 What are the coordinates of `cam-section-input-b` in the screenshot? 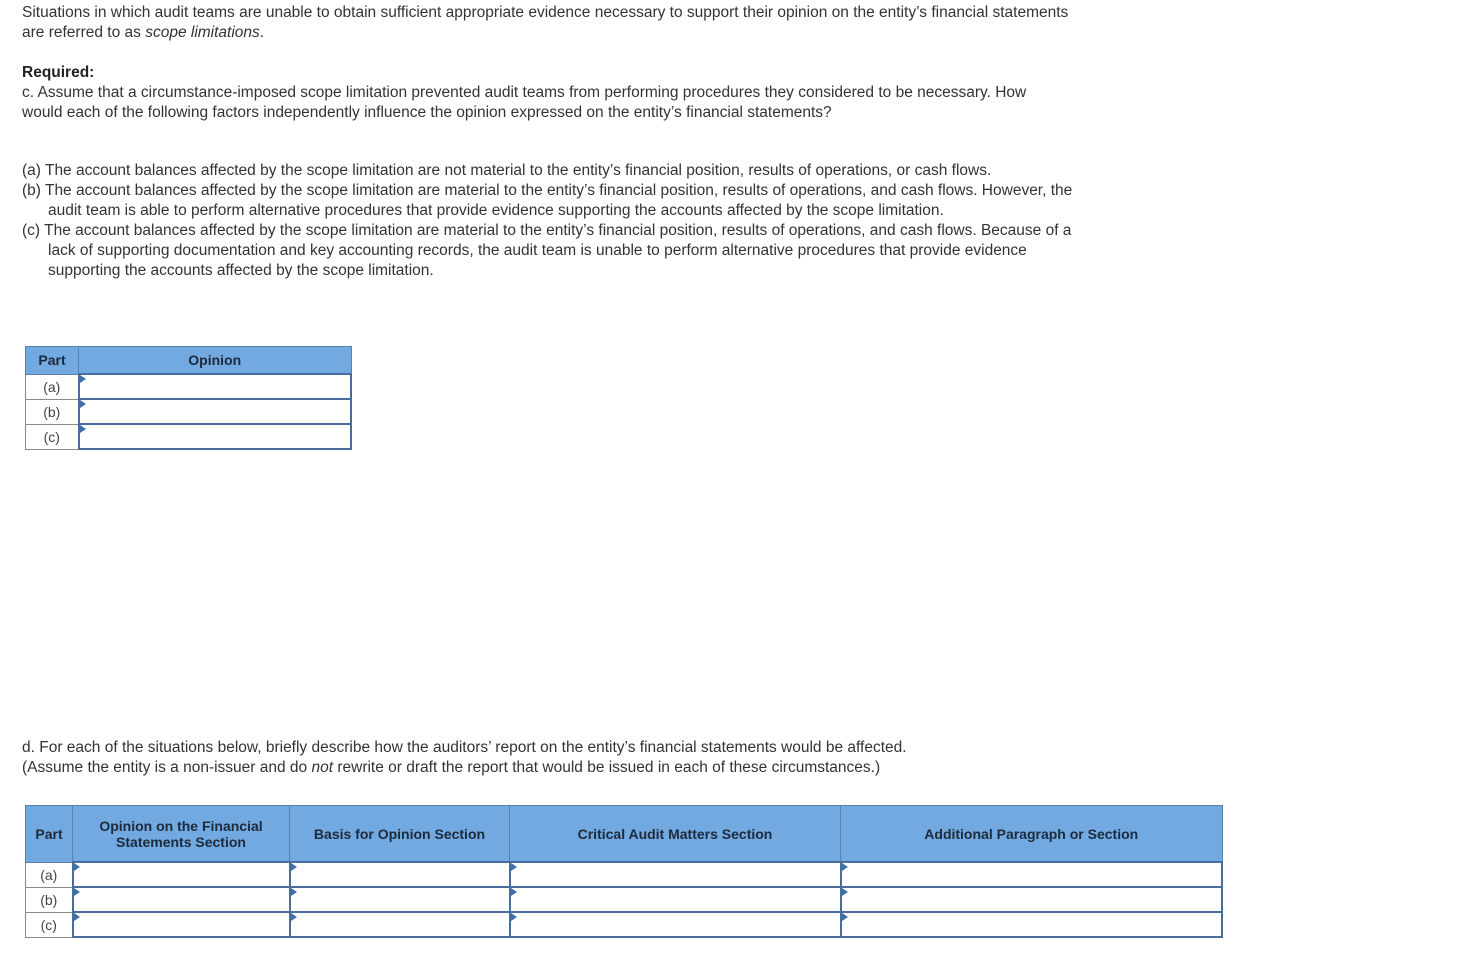 It's located at (675, 899).